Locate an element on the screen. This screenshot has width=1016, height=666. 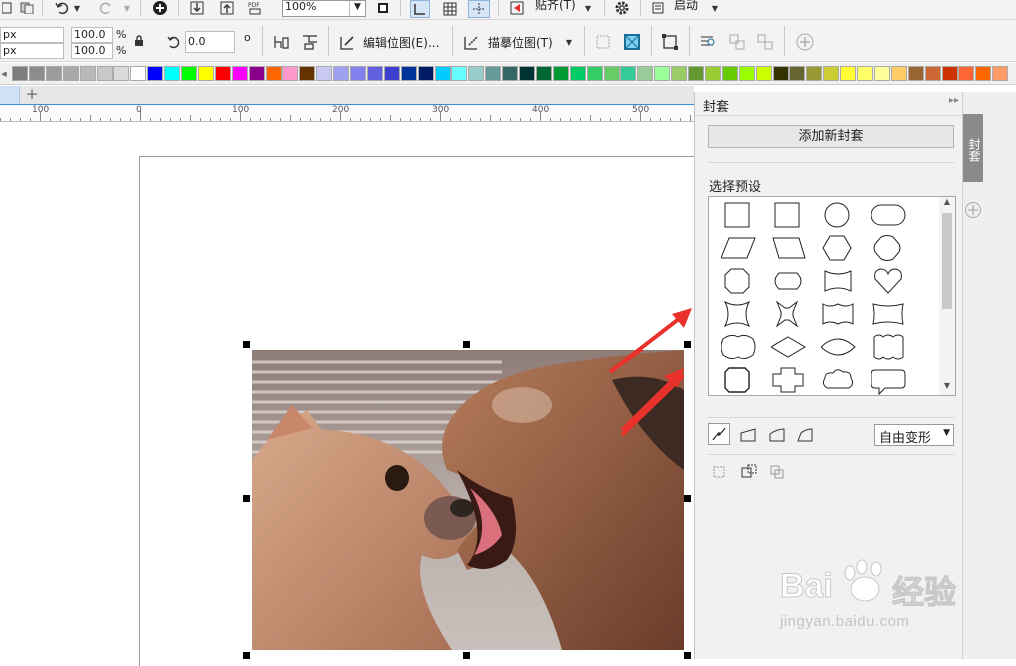
undo-icon is located at coordinates (62, 8).